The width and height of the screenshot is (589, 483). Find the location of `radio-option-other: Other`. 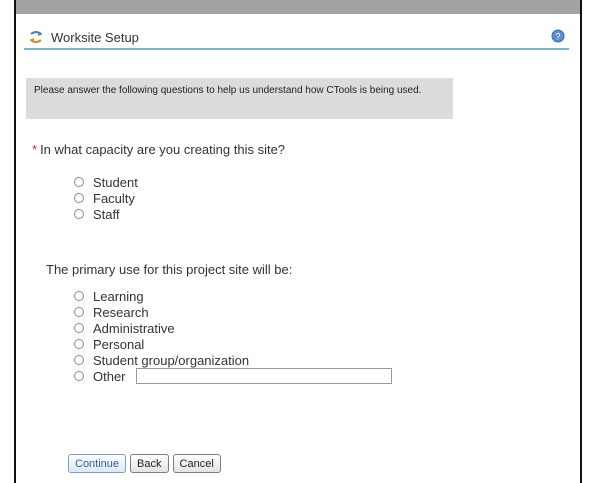

radio-option-other: Other is located at coordinates (233, 376).